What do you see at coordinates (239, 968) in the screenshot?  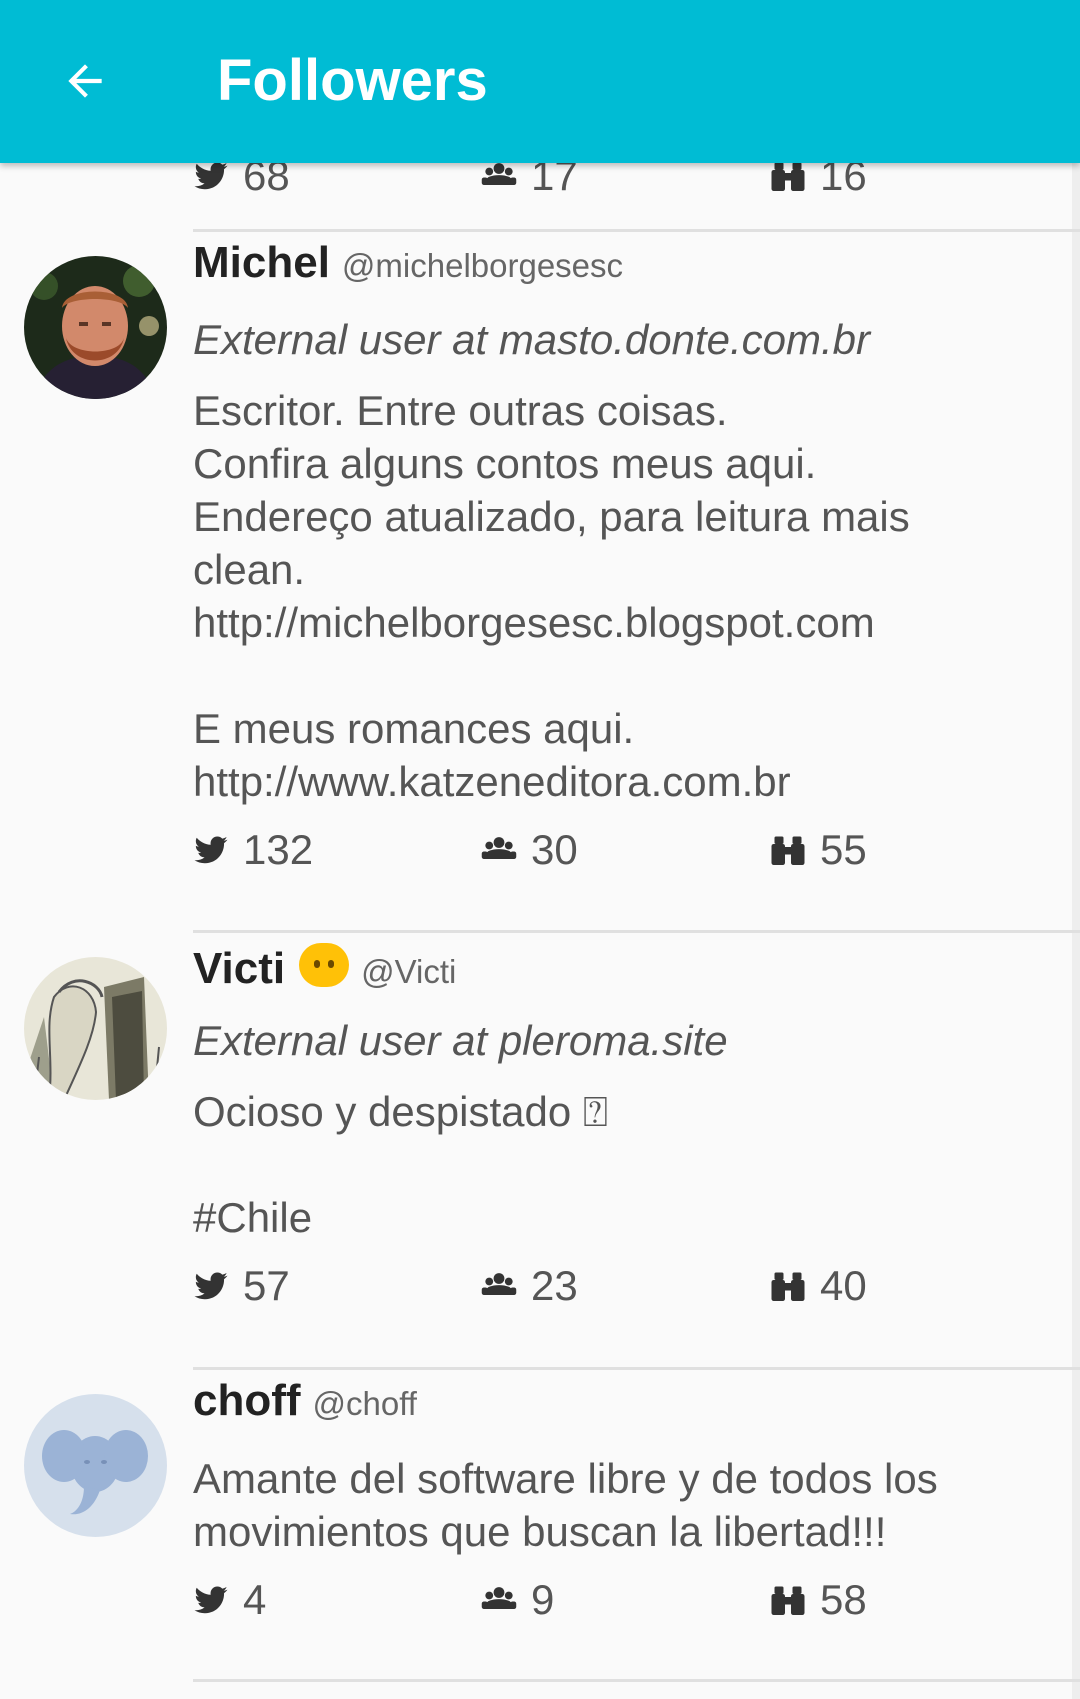 I see `display-name: Victi` at bounding box center [239, 968].